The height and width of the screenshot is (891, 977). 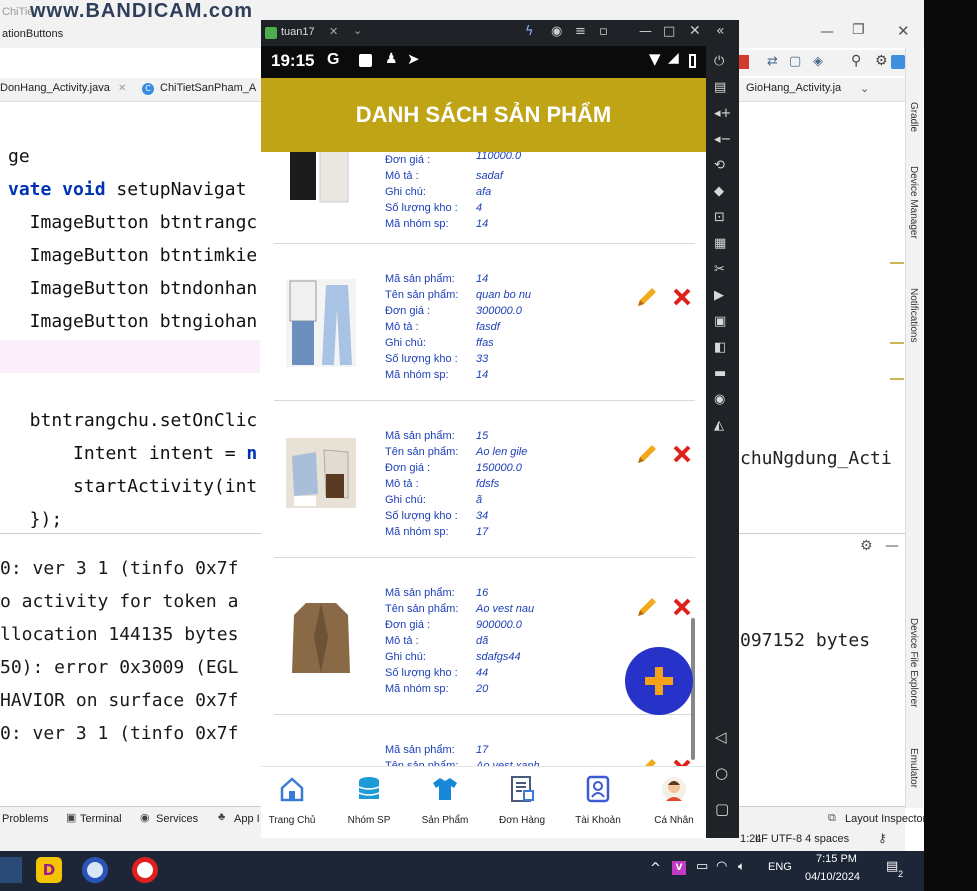 What do you see at coordinates (720, 373) in the screenshot?
I see `folder-icon: ▬` at bounding box center [720, 373].